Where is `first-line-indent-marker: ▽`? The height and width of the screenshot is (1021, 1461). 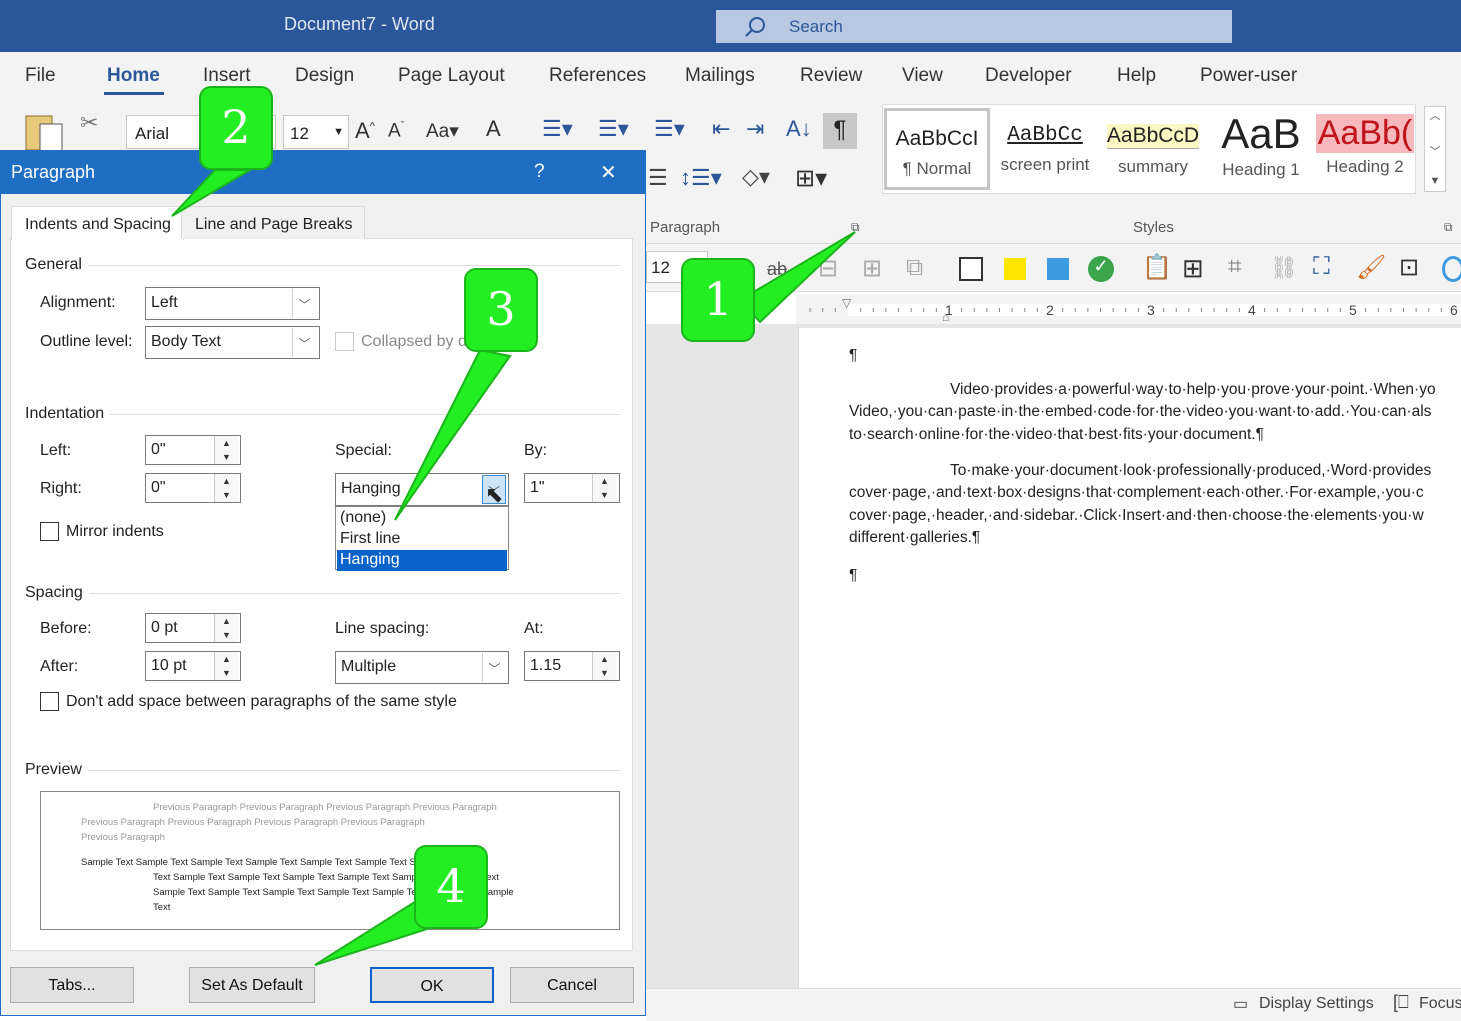
first-line-indent-marker: ▽ is located at coordinates (846, 303).